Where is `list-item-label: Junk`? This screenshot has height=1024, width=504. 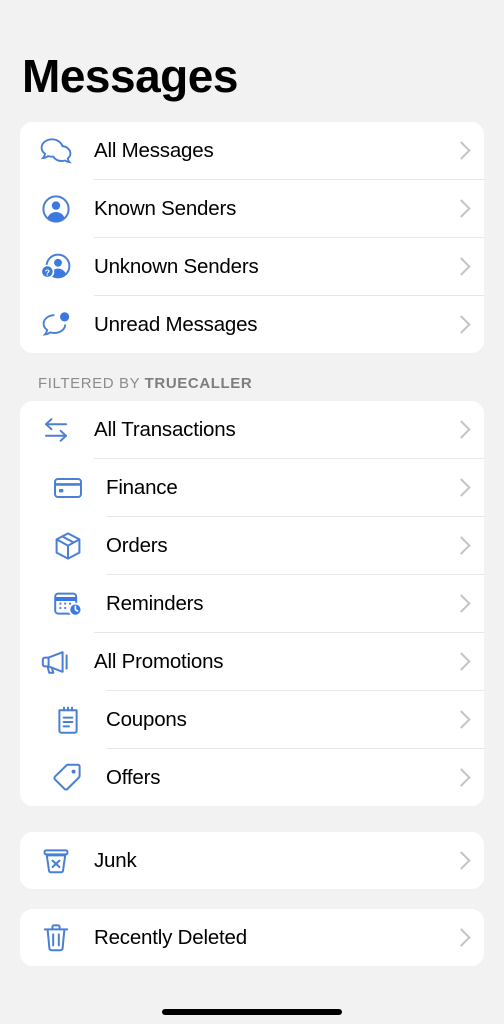 list-item-label: Junk is located at coordinates (115, 860).